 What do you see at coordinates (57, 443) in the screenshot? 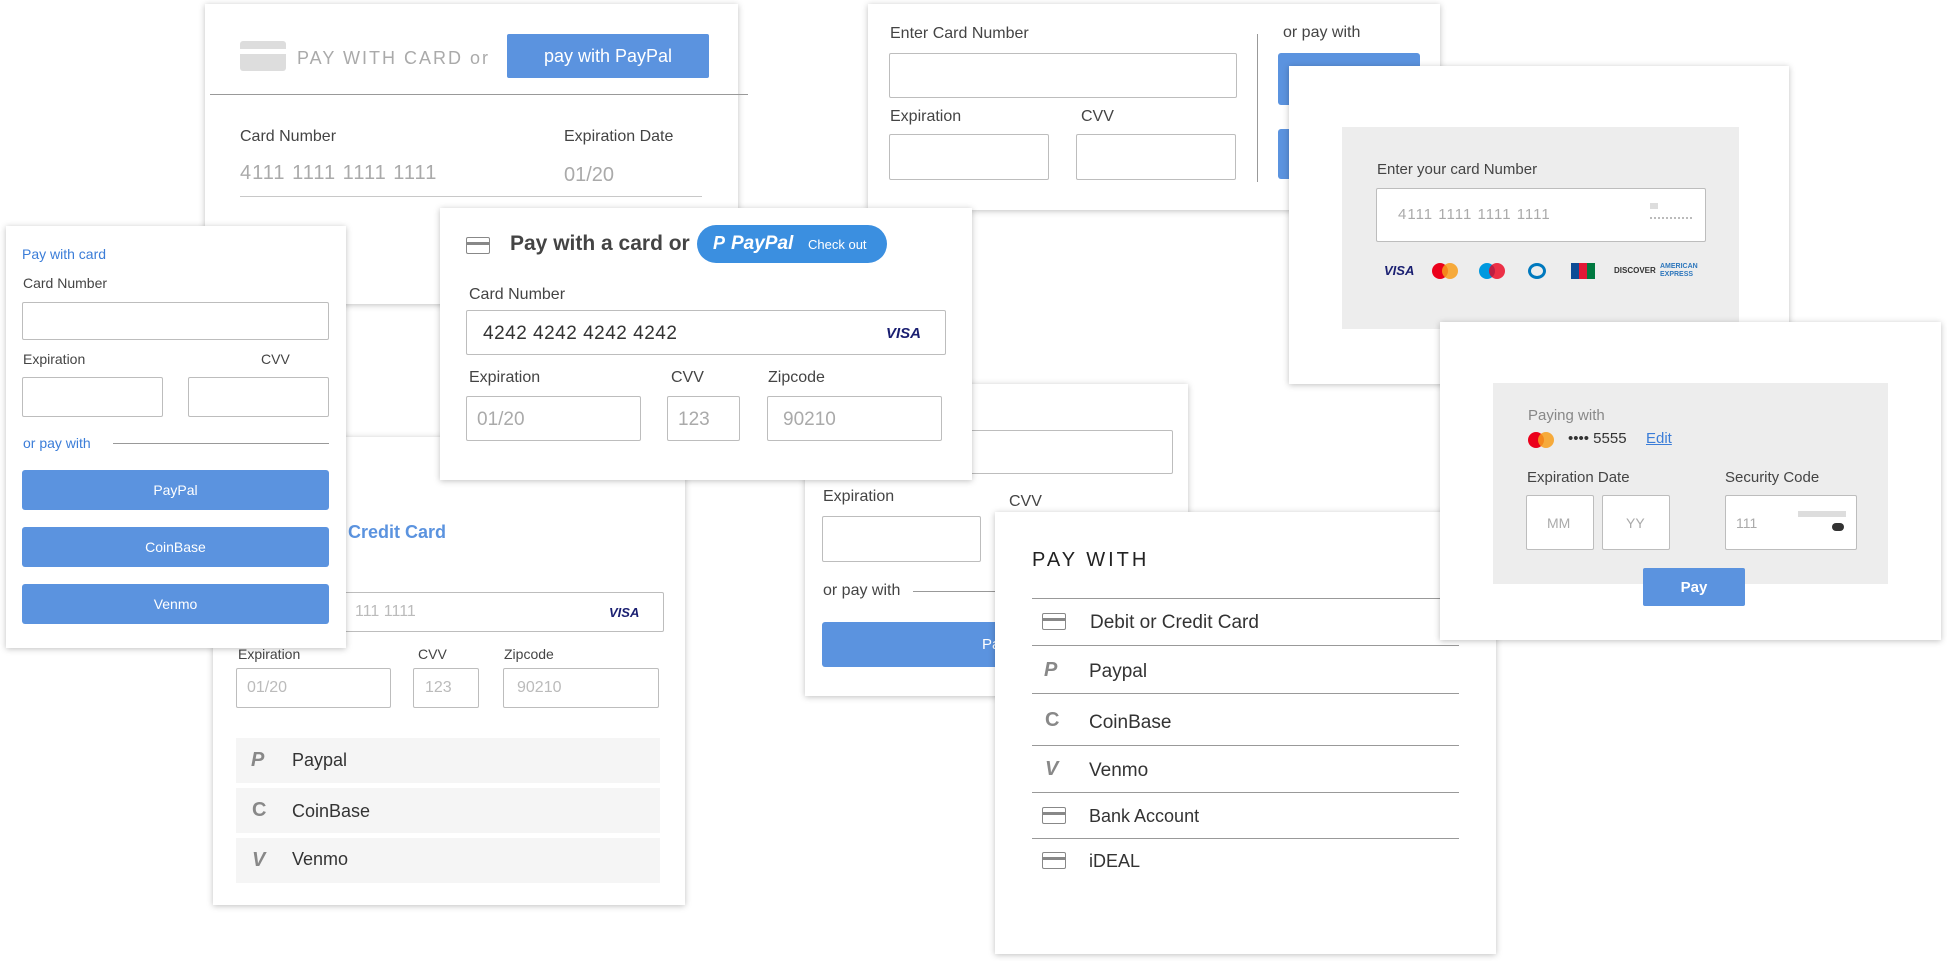
I see `divider-label: or pay with` at bounding box center [57, 443].